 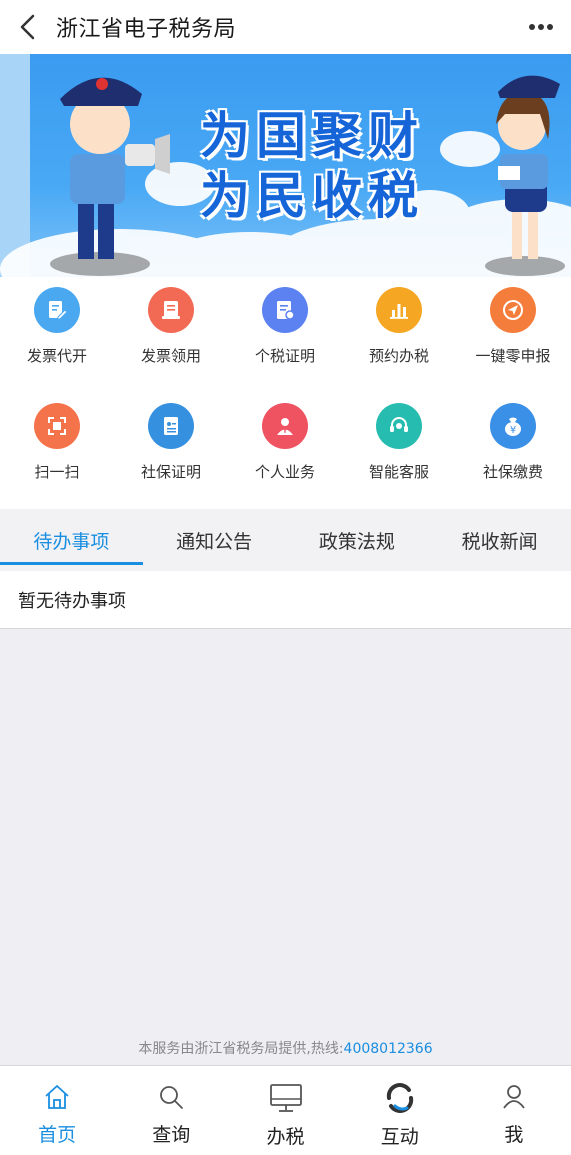 I want to click on grid-label: 发票领用, so click(x=170, y=356).